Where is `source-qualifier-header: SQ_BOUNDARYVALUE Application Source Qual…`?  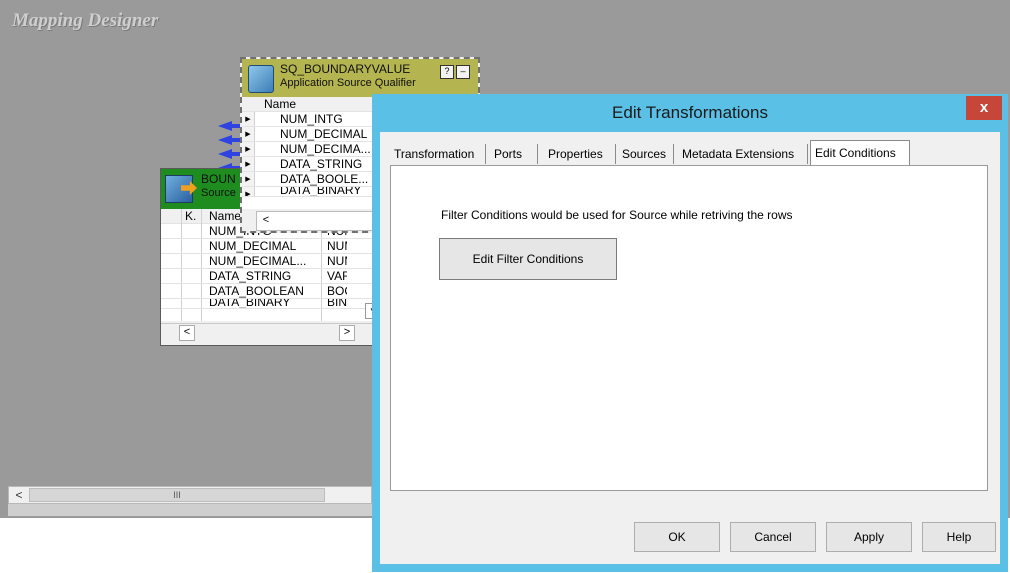
source-qualifier-header: SQ_BOUNDARYVALUE Application Source Qual… is located at coordinates (360, 78).